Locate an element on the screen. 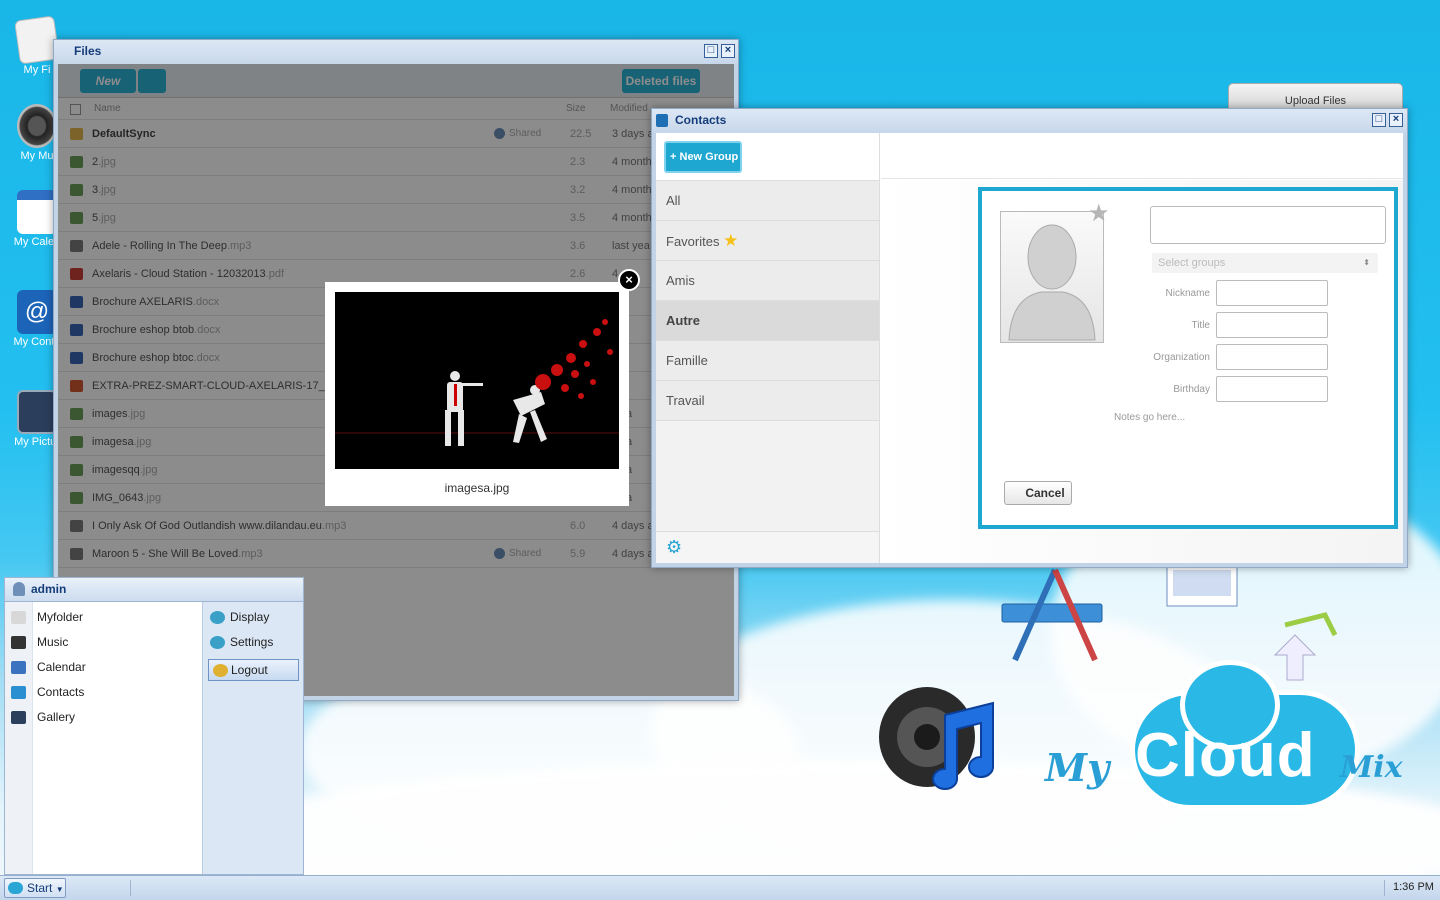  favorite-star-icon: ★ is located at coordinates (1099, 213).